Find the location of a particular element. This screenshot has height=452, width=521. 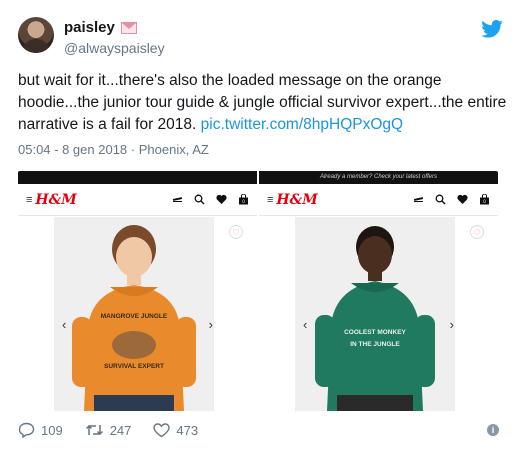

reply-count: 109 is located at coordinates (52, 430).